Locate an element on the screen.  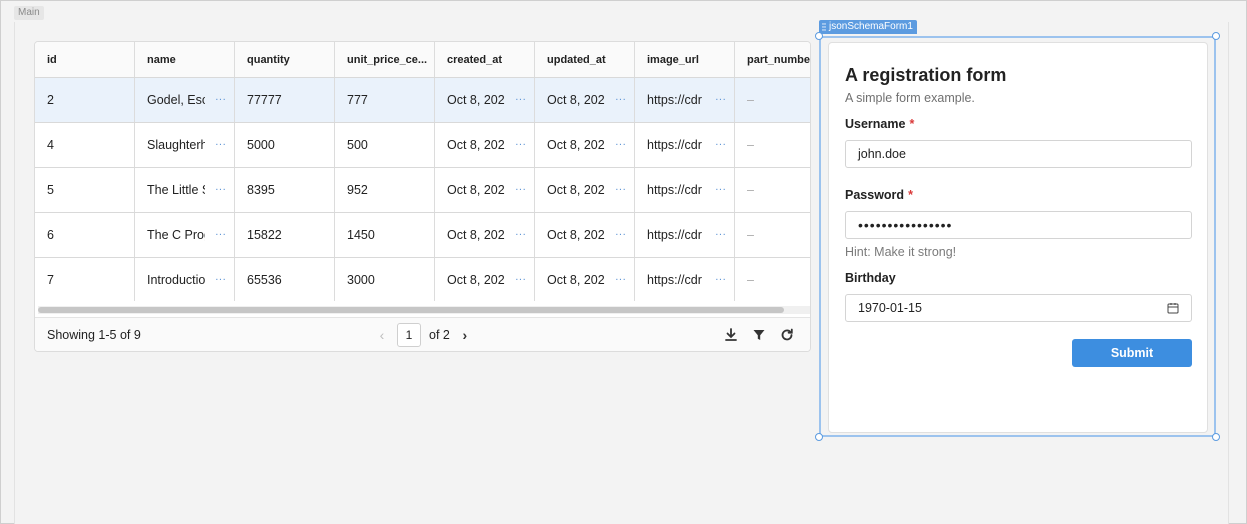
calendar-icon is located at coordinates (1173, 308).